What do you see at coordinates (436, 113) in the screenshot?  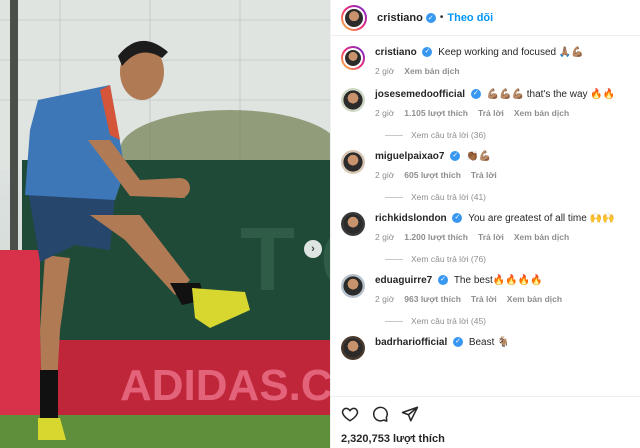 I see `comment-likes: 1.105 lượt thích` at bounding box center [436, 113].